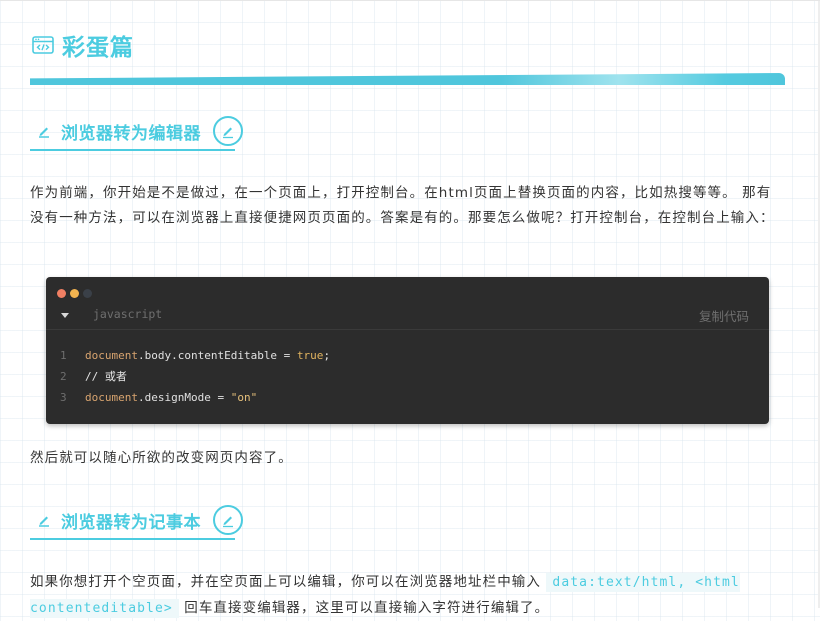 This screenshot has width=820, height=621. Describe the element at coordinates (184, 397) in the screenshot. I see `code-token: .designMode =` at that location.